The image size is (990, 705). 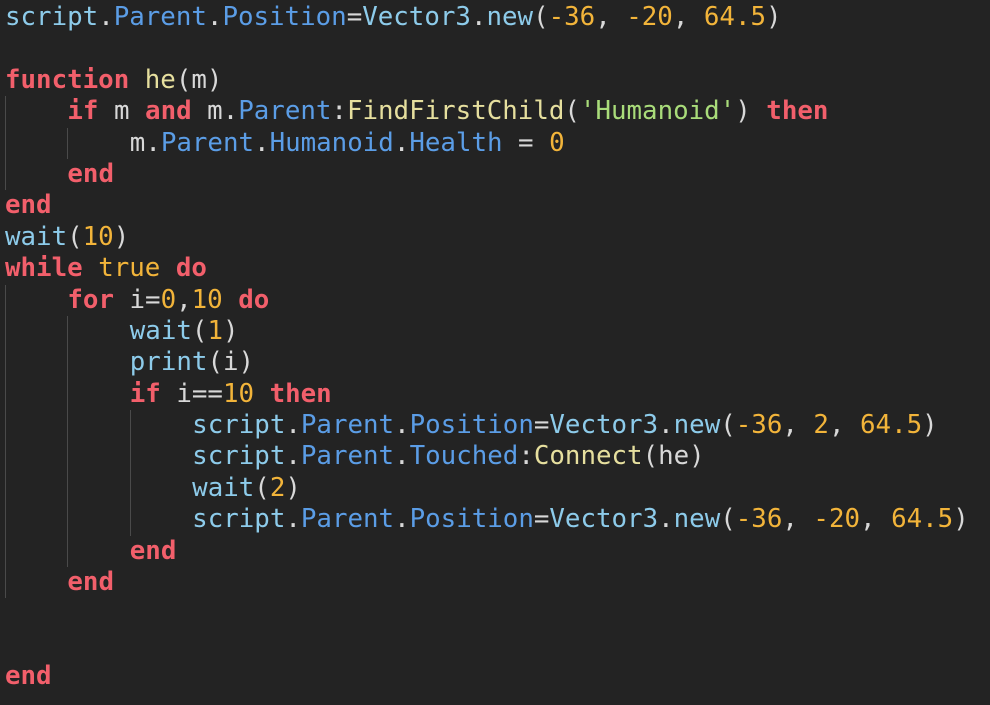 I want to click on code-line: wait(1), so click(x=487, y=331).